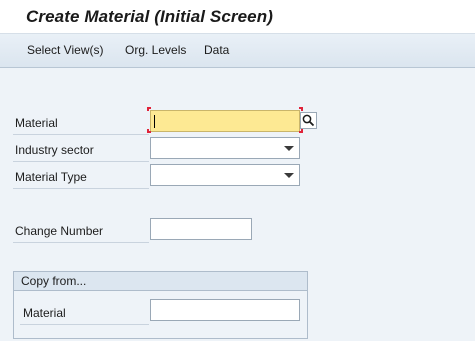 This screenshot has width=475, height=341. Describe the element at coordinates (59, 231) in the screenshot. I see `change-number-label: Change Number` at that location.